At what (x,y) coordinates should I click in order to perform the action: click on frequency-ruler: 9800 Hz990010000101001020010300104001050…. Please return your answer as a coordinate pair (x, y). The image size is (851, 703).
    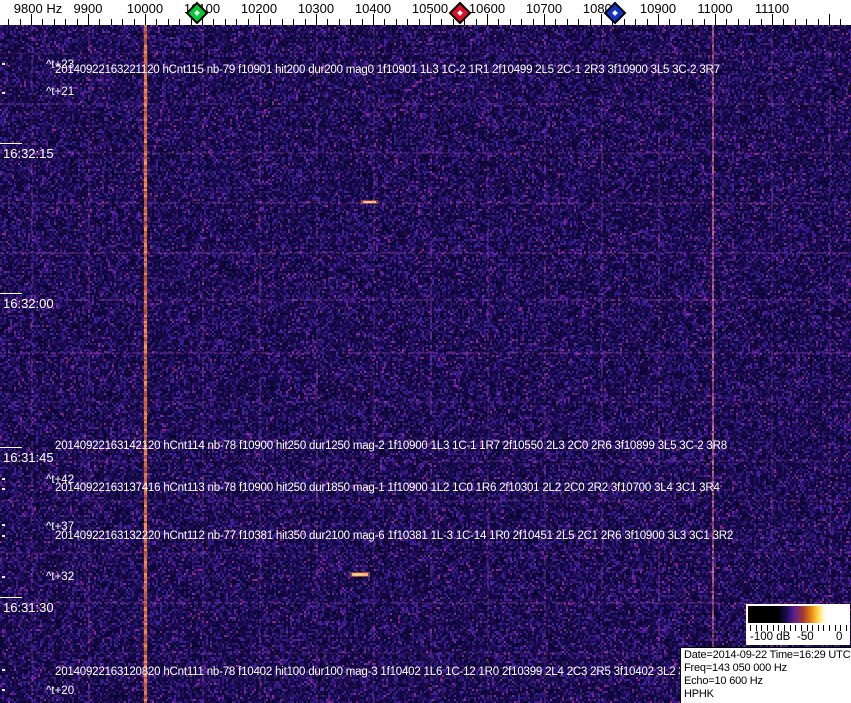
    Looking at the image, I should click on (425, 12).